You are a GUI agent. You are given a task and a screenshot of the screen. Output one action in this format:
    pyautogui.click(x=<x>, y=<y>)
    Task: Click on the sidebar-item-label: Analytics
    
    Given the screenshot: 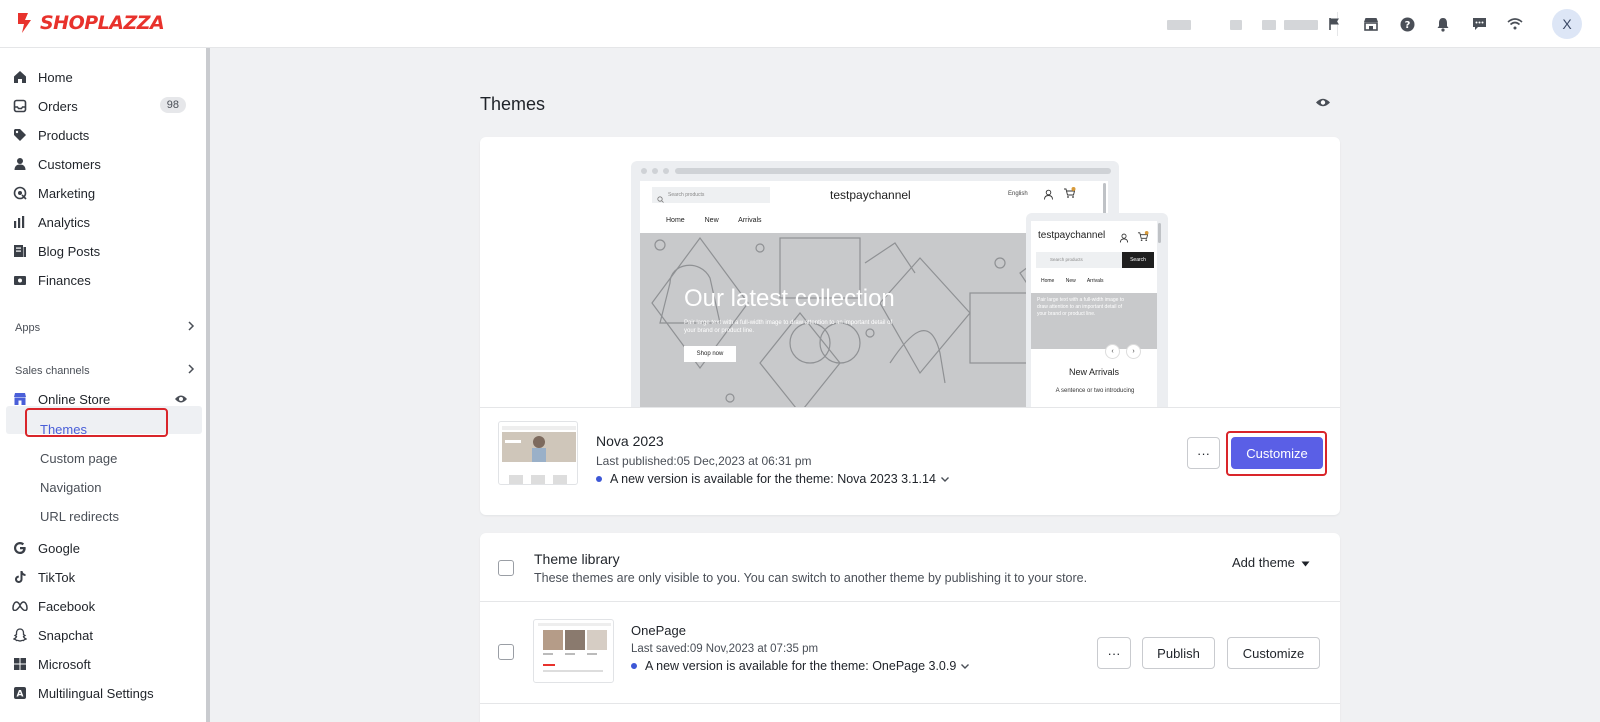 What is the action you would take?
    pyautogui.click(x=64, y=222)
    